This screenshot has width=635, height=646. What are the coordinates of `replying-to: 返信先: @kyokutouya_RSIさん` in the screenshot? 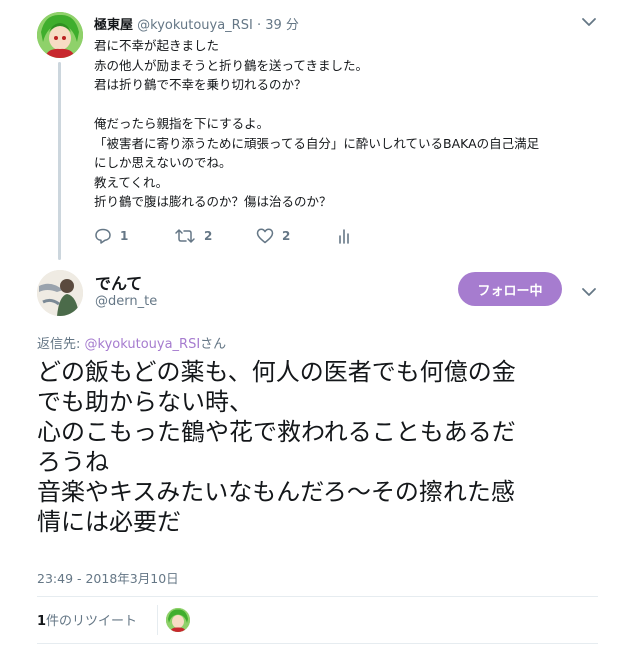 It's located at (131, 342).